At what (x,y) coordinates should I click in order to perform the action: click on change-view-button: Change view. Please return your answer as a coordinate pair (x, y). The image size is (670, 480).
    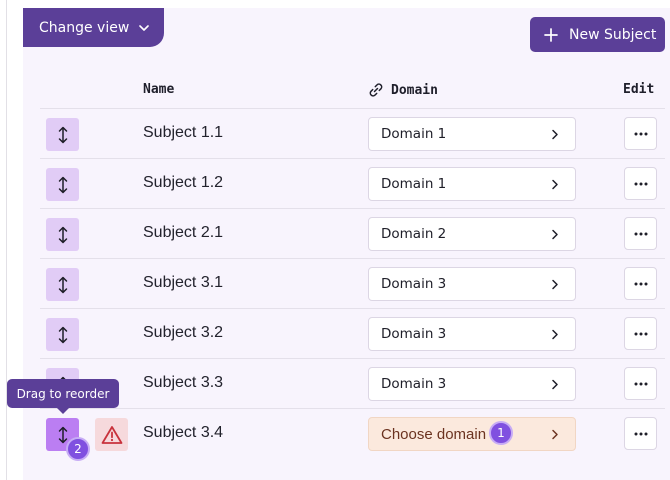
    Looking at the image, I should click on (93, 27).